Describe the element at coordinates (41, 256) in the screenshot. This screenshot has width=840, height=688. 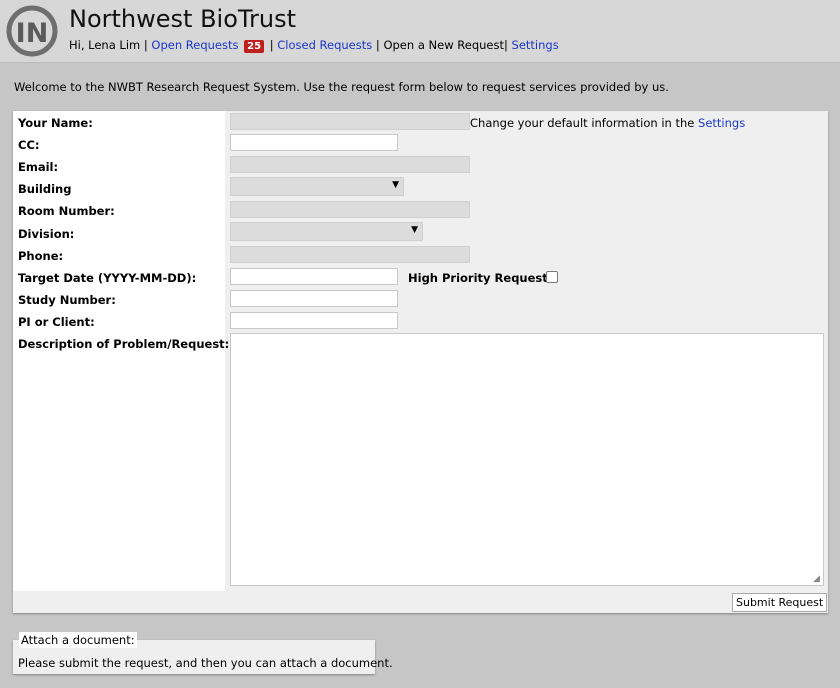
I see `phone-label: Phone:` at that location.